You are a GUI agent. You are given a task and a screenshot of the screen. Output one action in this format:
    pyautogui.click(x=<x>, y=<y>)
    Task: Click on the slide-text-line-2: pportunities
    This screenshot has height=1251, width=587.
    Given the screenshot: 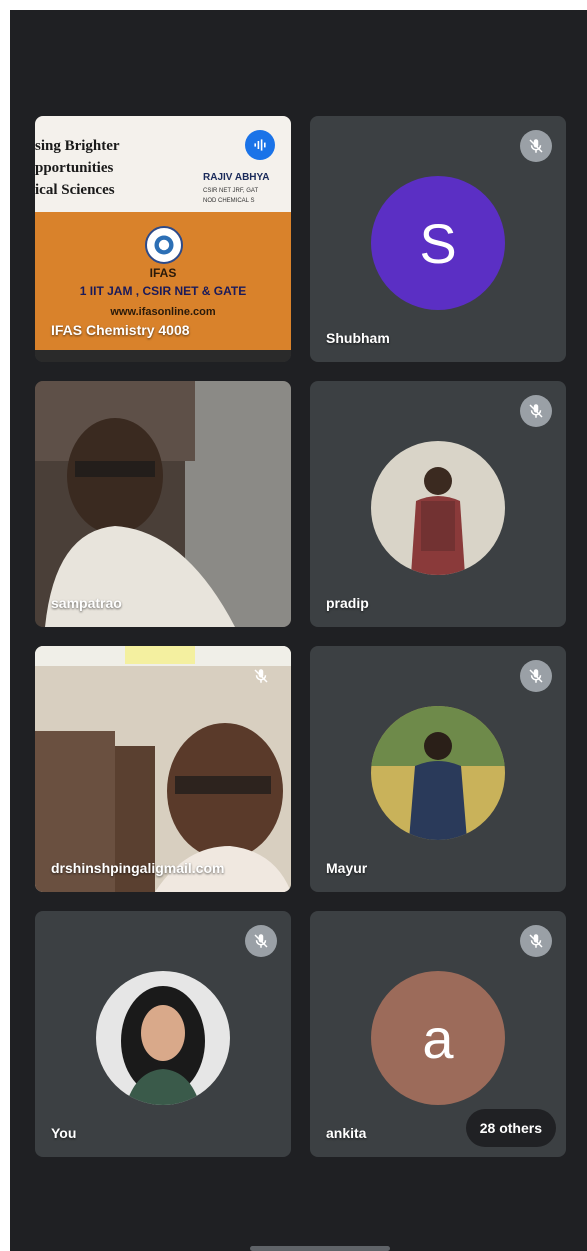 What is the action you would take?
    pyautogui.click(x=74, y=168)
    